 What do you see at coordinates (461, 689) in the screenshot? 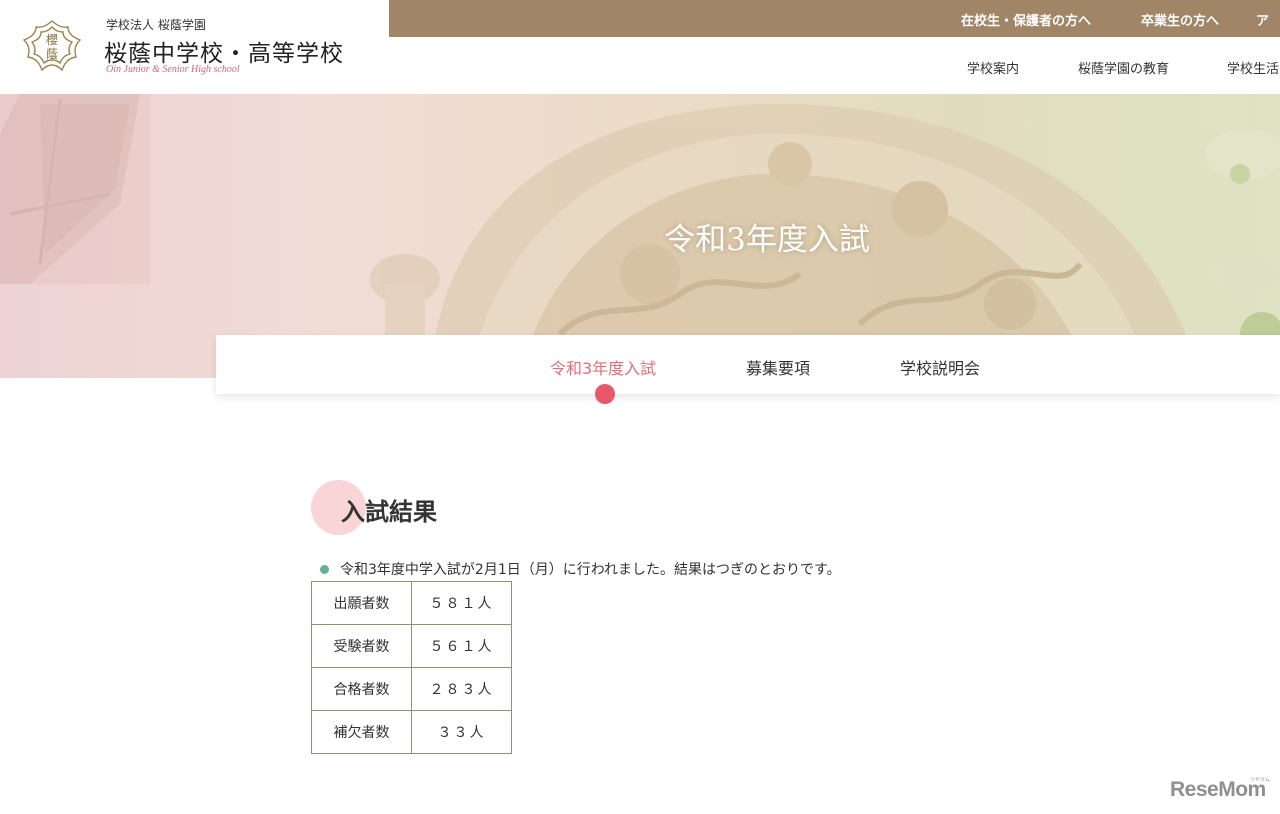
I see `row-value: ２８３人` at bounding box center [461, 689].